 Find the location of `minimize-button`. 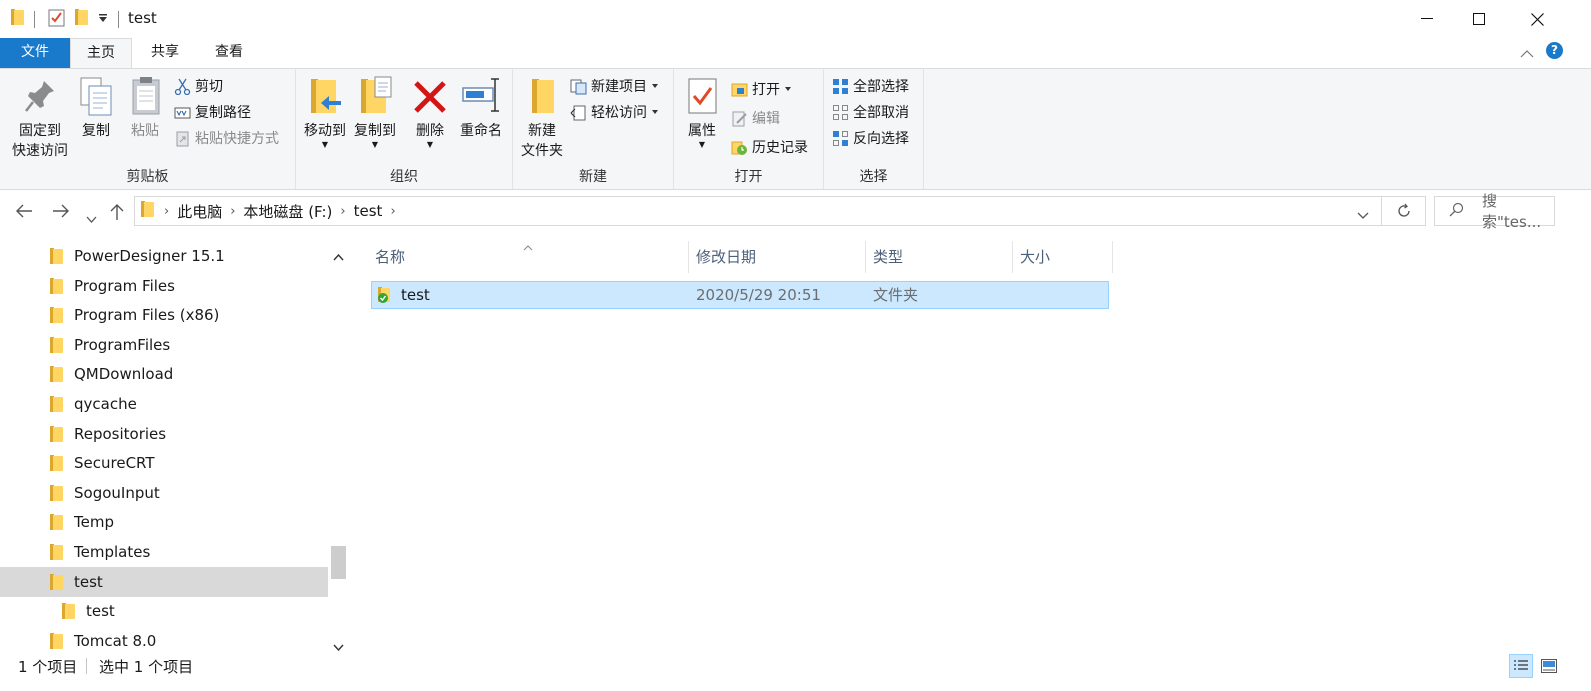

minimize-button is located at coordinates (1427, 19).